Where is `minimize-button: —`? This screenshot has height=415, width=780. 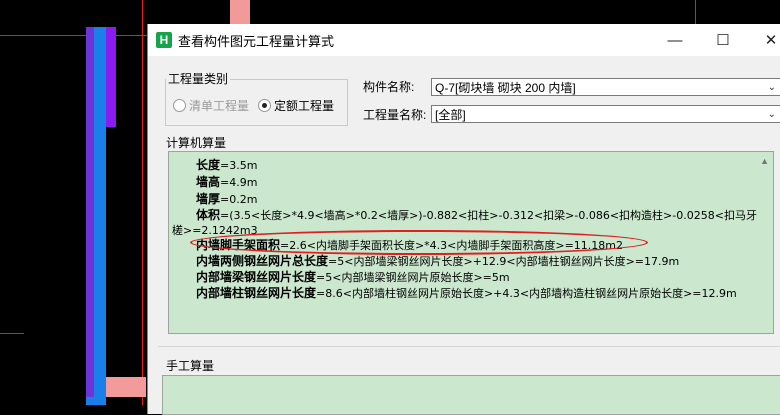
minimize-button: — is located at coordinates (675, 40).